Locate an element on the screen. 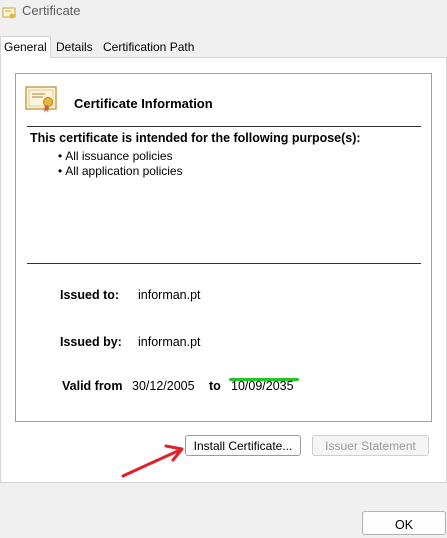  issued-by-value: informan.pt is located at coordinates (169, 342).